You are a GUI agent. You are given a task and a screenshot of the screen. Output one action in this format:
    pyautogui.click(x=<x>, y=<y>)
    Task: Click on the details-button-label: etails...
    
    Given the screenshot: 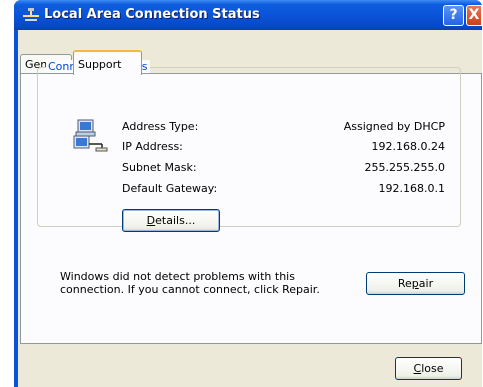 What is the action you would take?
    pyautogui.click(x=175, y=220)
    